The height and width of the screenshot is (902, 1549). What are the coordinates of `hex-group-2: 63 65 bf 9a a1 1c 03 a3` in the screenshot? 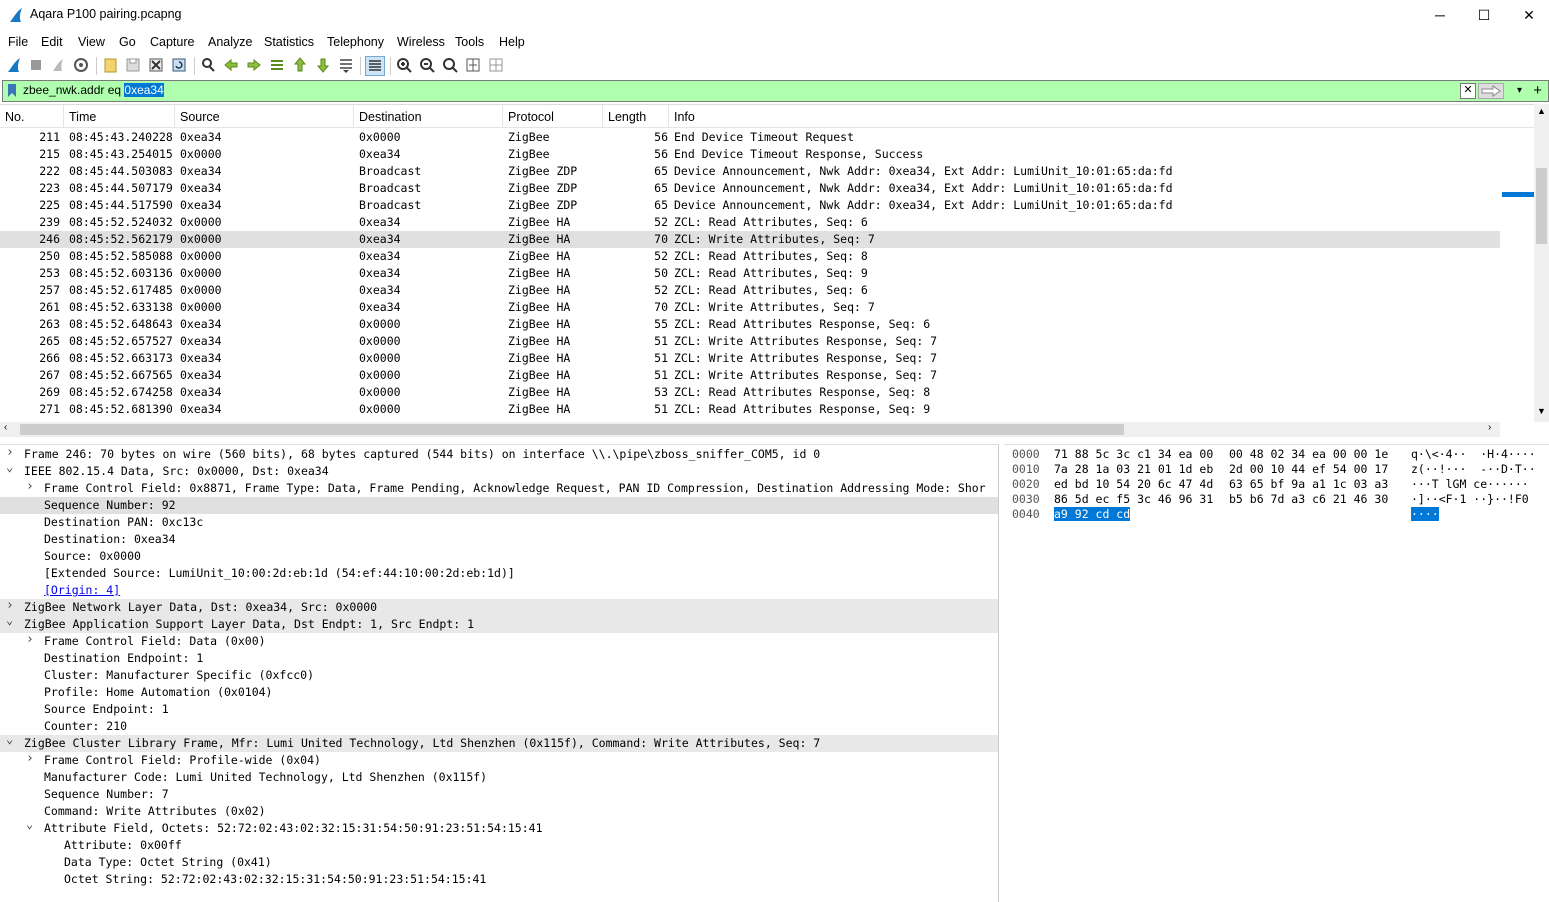 It's located at (1308, 484).